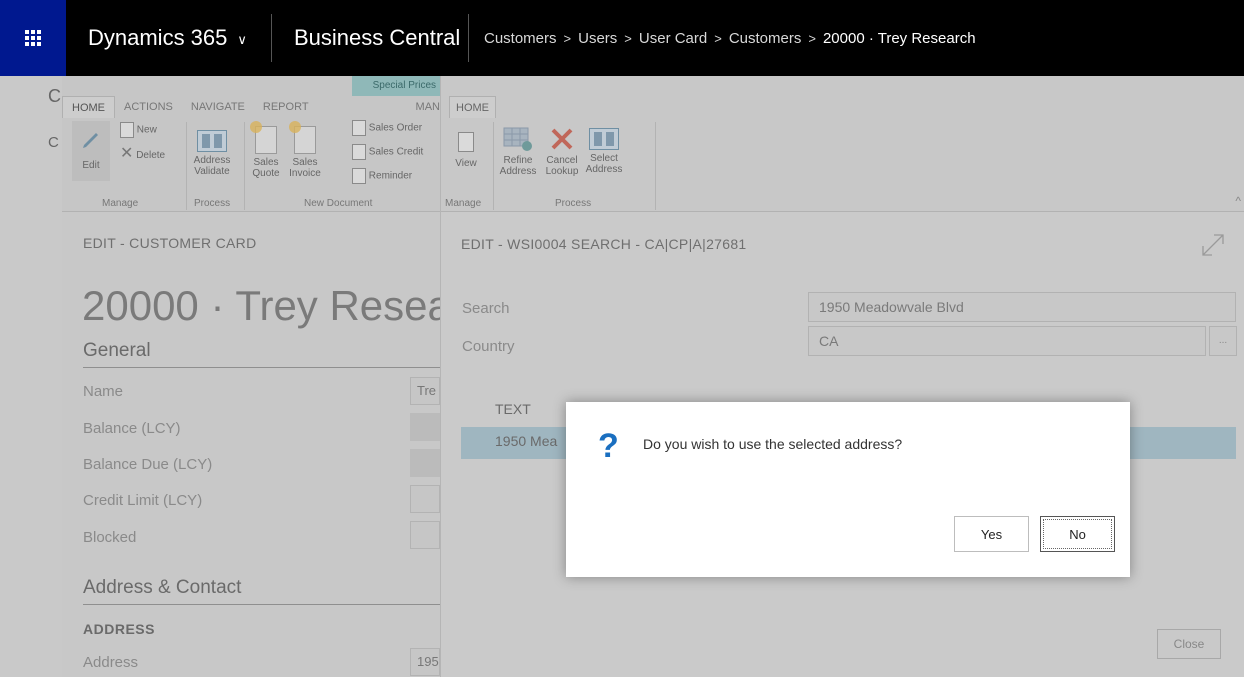 This screenshot has height=677, width=1244. Describe the element at coordinates (604, 158) in the screenshot. I see `select-label-1: Select` at that location.